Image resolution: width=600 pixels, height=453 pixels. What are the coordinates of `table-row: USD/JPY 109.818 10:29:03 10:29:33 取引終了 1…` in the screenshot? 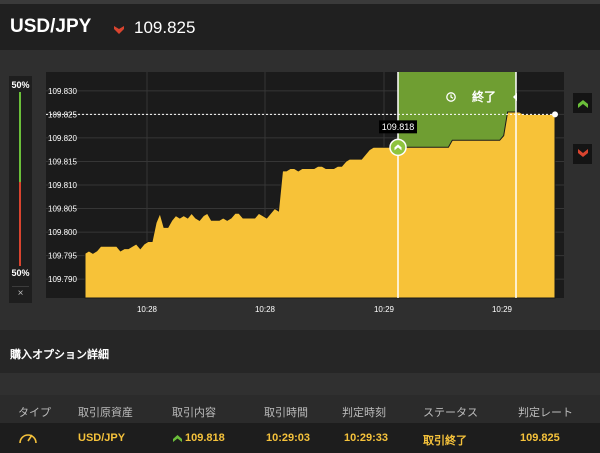 It's located at (300, 438).